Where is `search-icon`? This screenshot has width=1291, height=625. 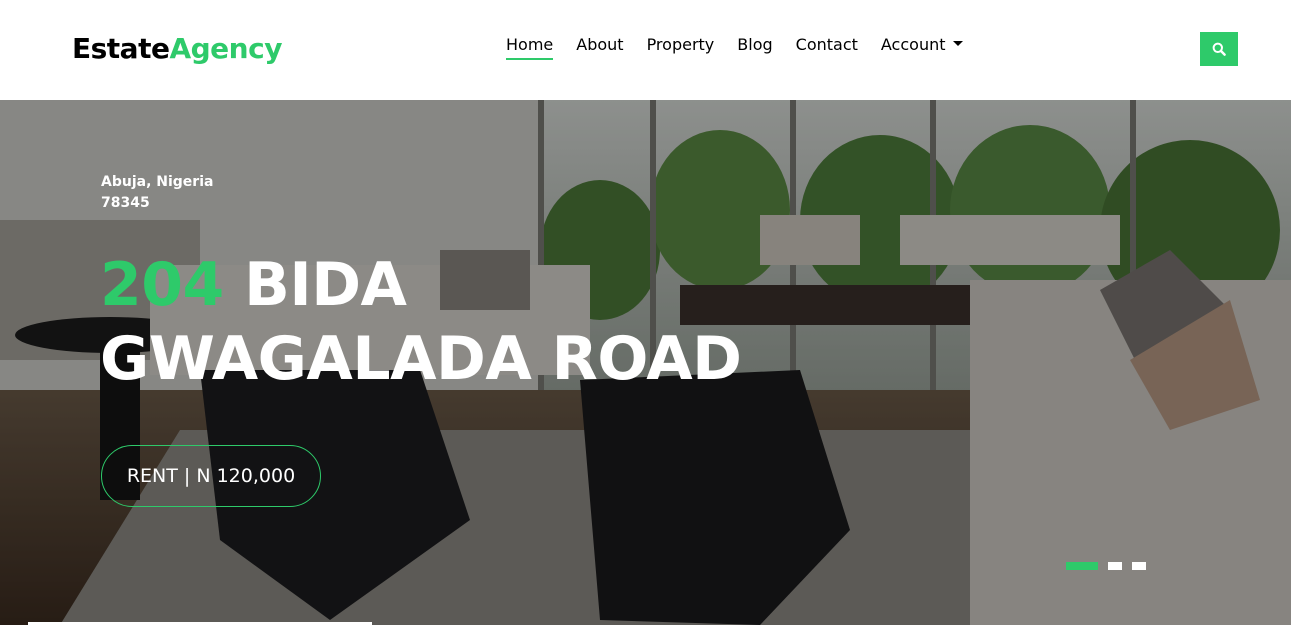
search-icon is located at coordinates (1219, 49).